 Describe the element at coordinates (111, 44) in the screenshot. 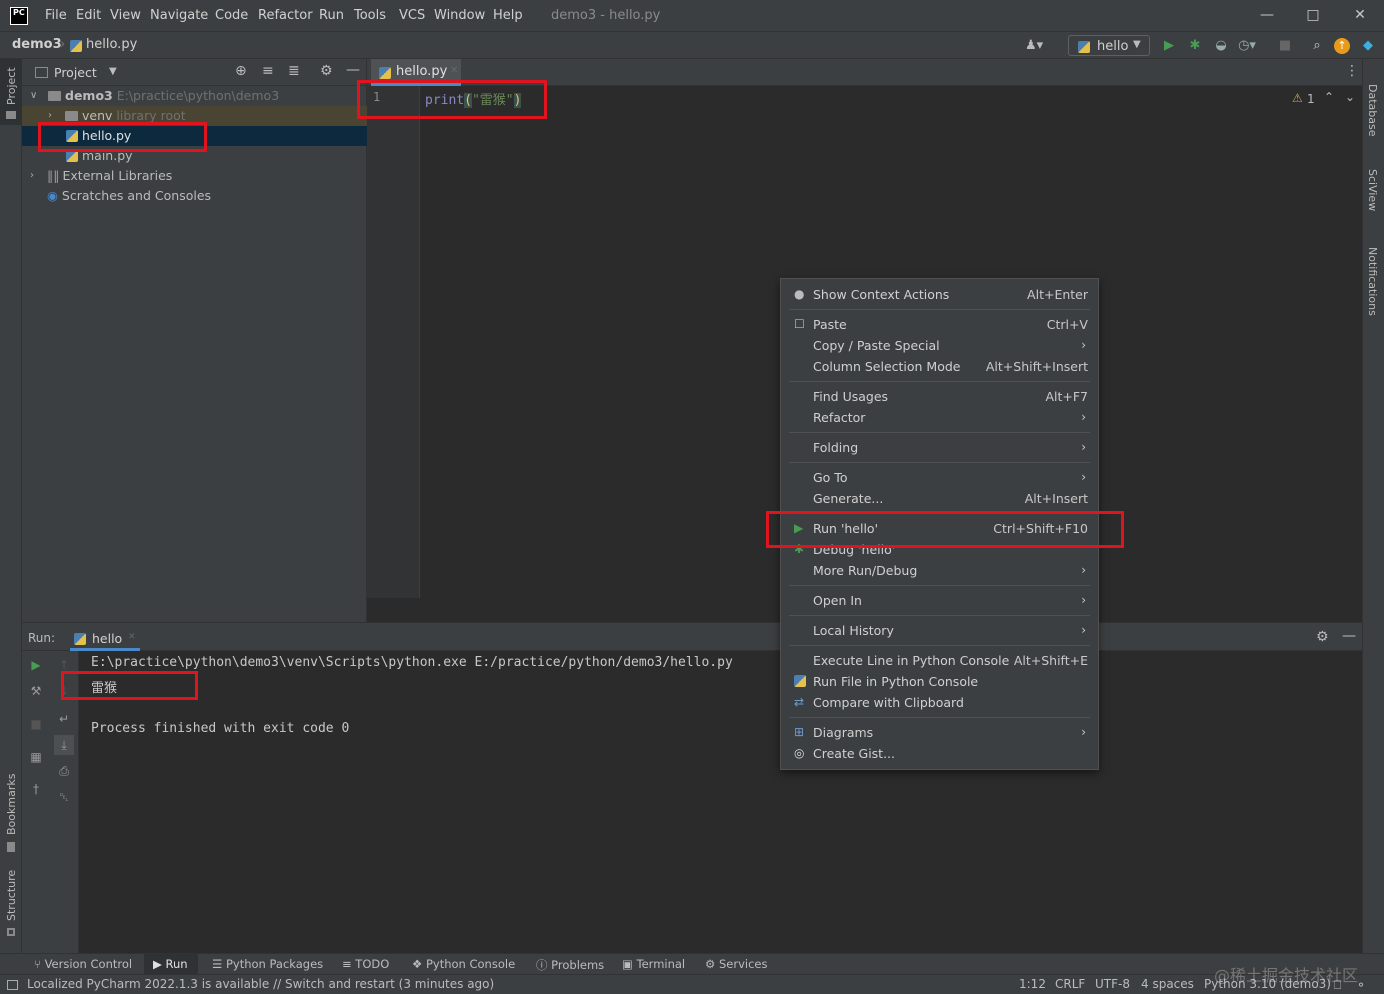

I see `breadcrumb-file: hello.py` at that location.